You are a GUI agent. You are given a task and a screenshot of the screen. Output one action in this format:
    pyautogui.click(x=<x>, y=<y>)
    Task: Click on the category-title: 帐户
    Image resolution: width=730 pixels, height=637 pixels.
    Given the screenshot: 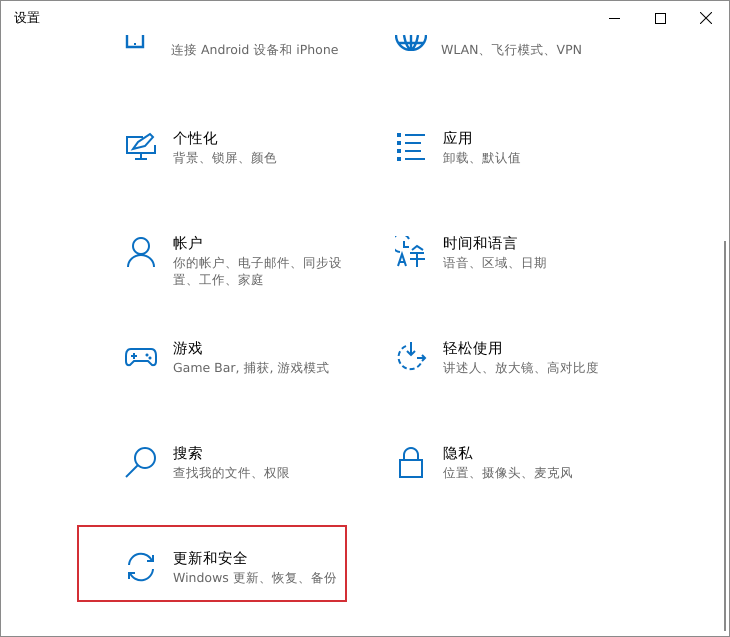 What is the action you would take?
    pyautogui.click(x=188, y=244)
    